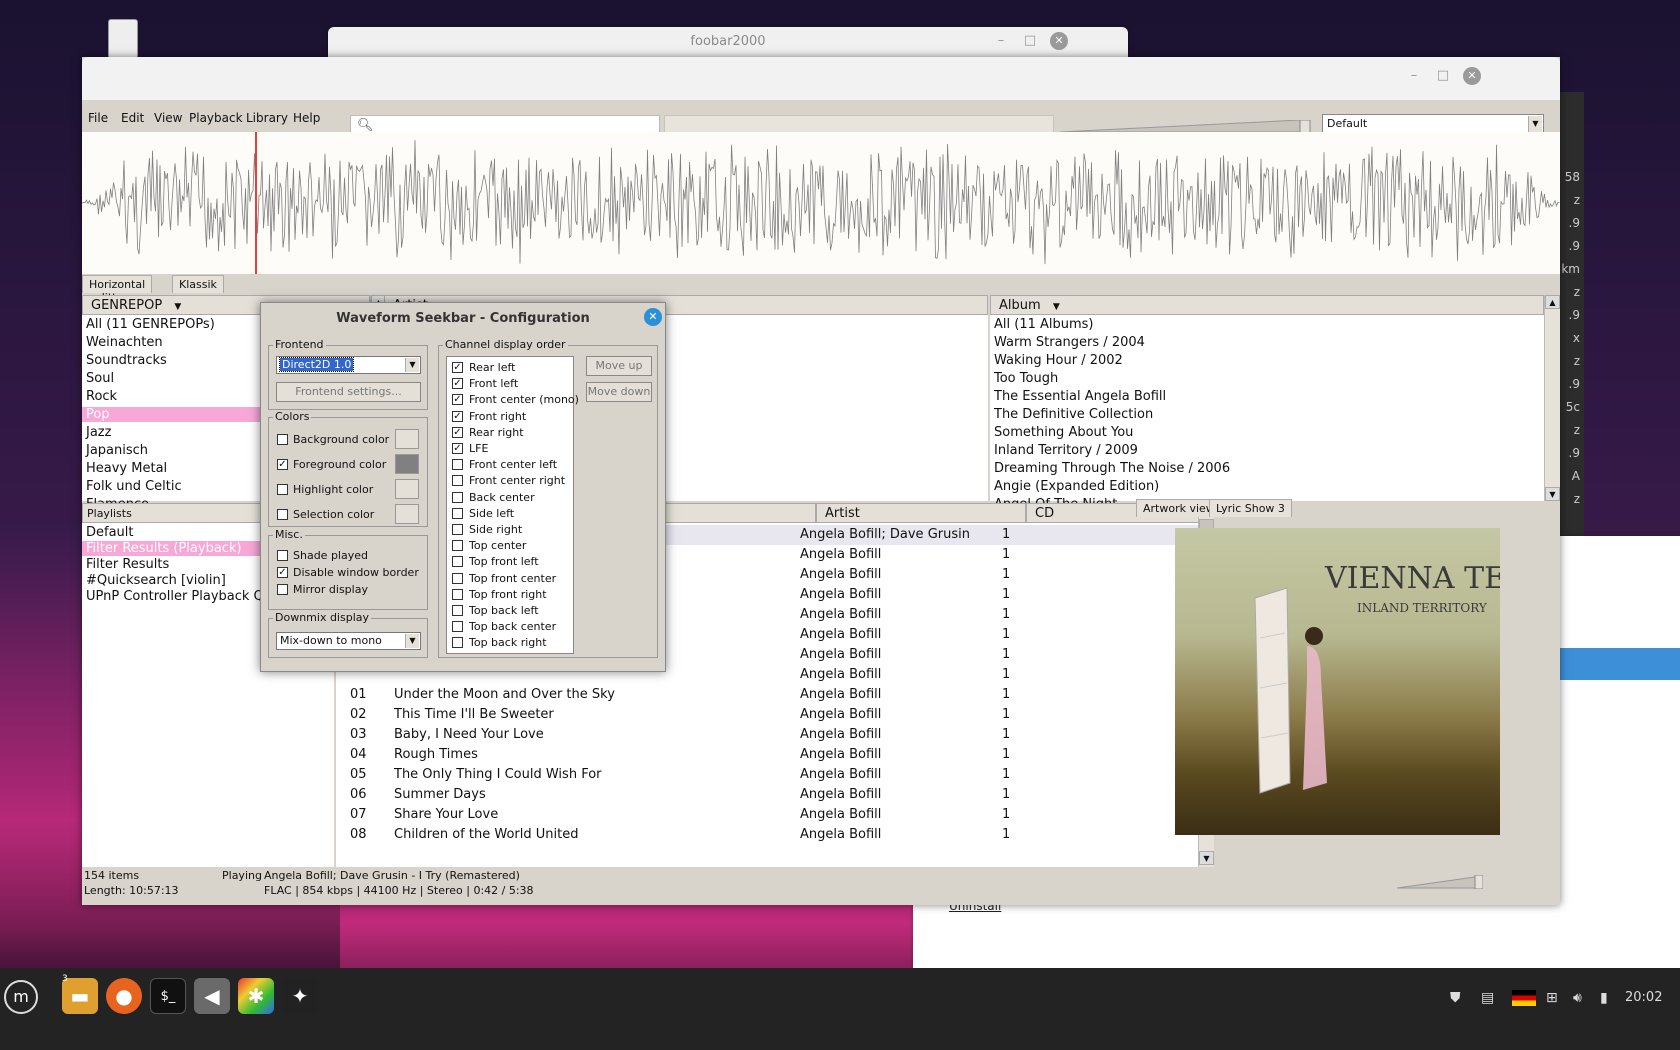  Describe the element at coordinates (1604, 998) in the screenshot. I see `battery-icon: ▮` at that location.